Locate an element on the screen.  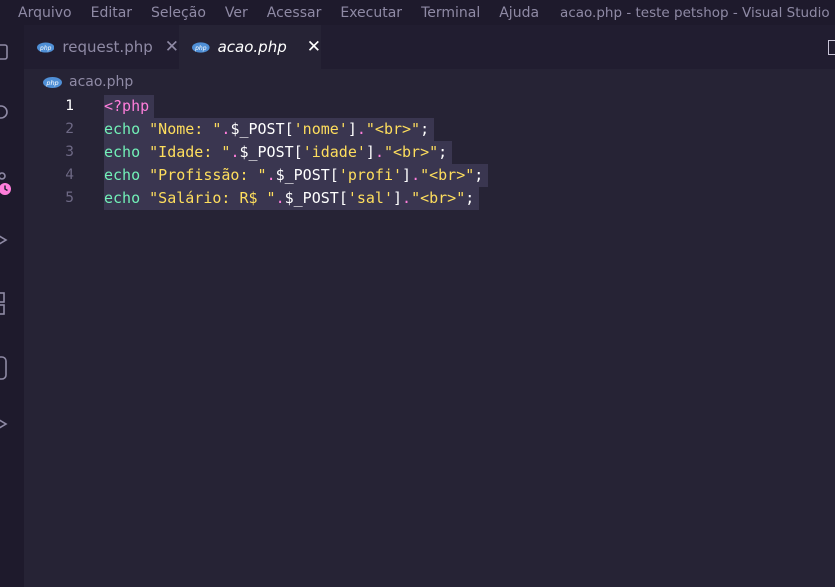
line-number: 3 is located at coordinates (69, 152).